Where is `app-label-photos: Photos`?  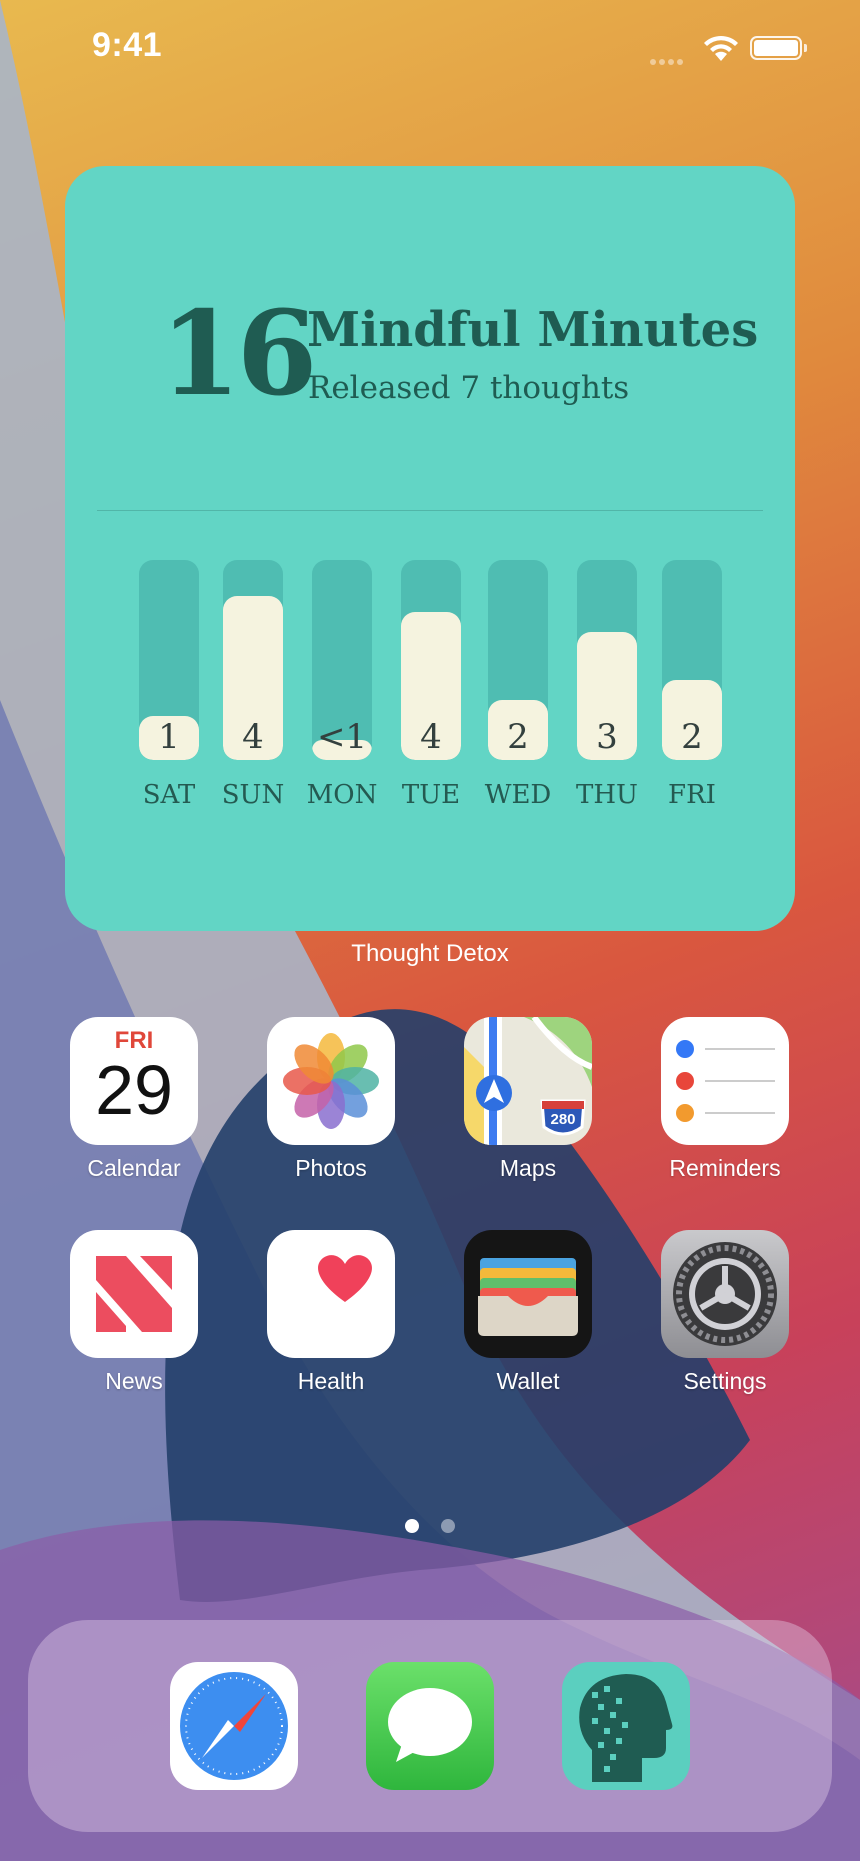 app-label-photos: Photos is located at coordinates (331, 1168).